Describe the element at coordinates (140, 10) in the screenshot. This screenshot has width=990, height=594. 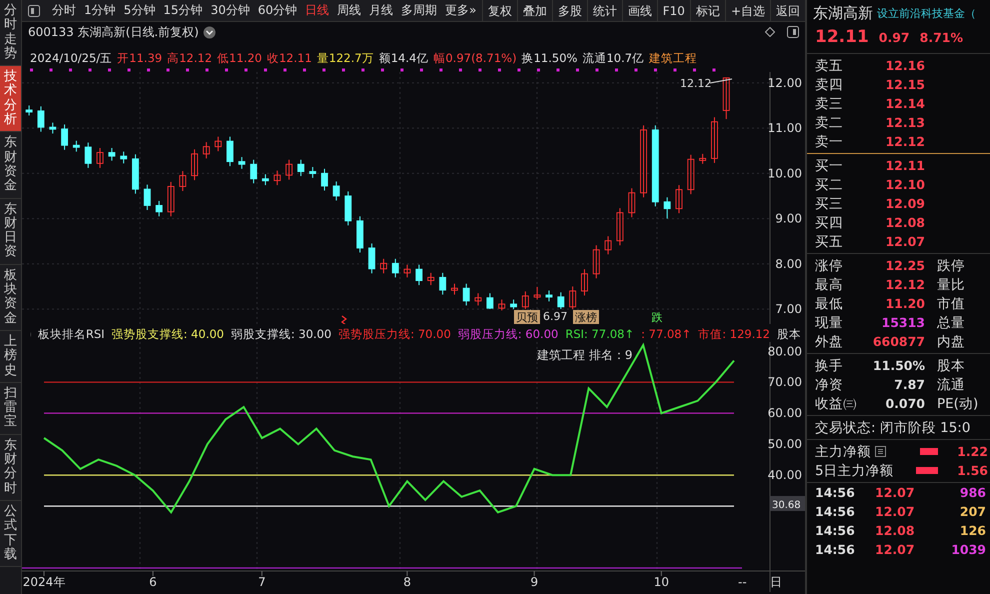
I see `period-tab: 5分钟` at that location.